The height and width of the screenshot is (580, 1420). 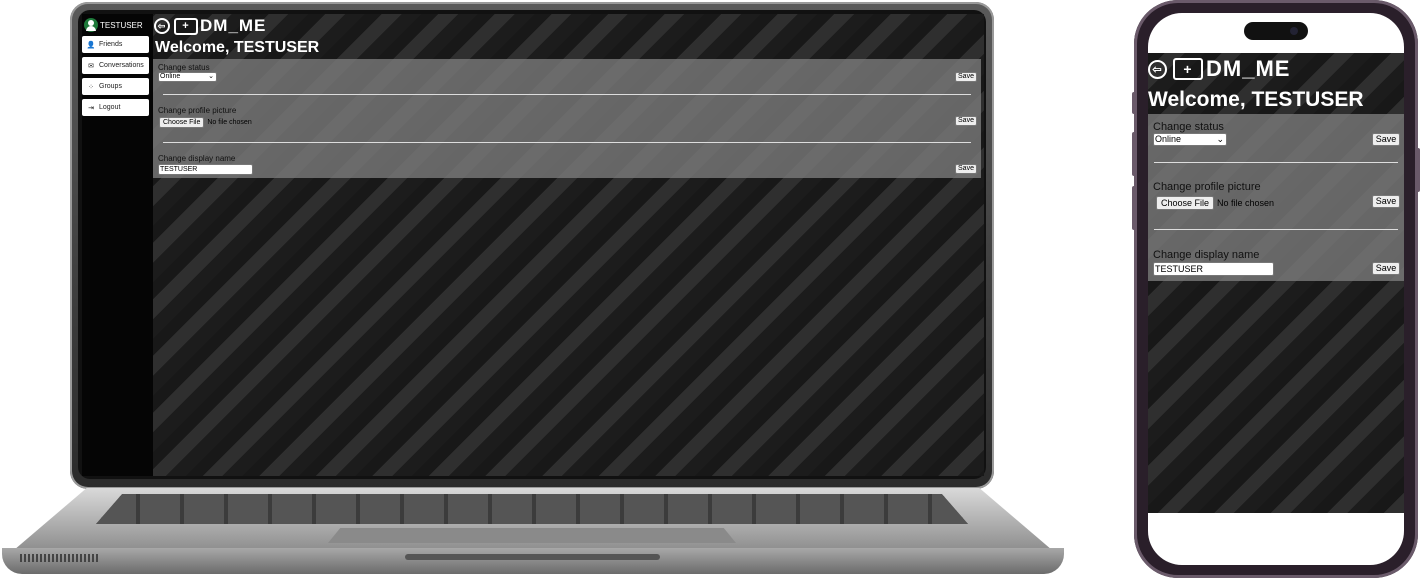 I want to click on hinge-notch, so click(x=532, y=557).